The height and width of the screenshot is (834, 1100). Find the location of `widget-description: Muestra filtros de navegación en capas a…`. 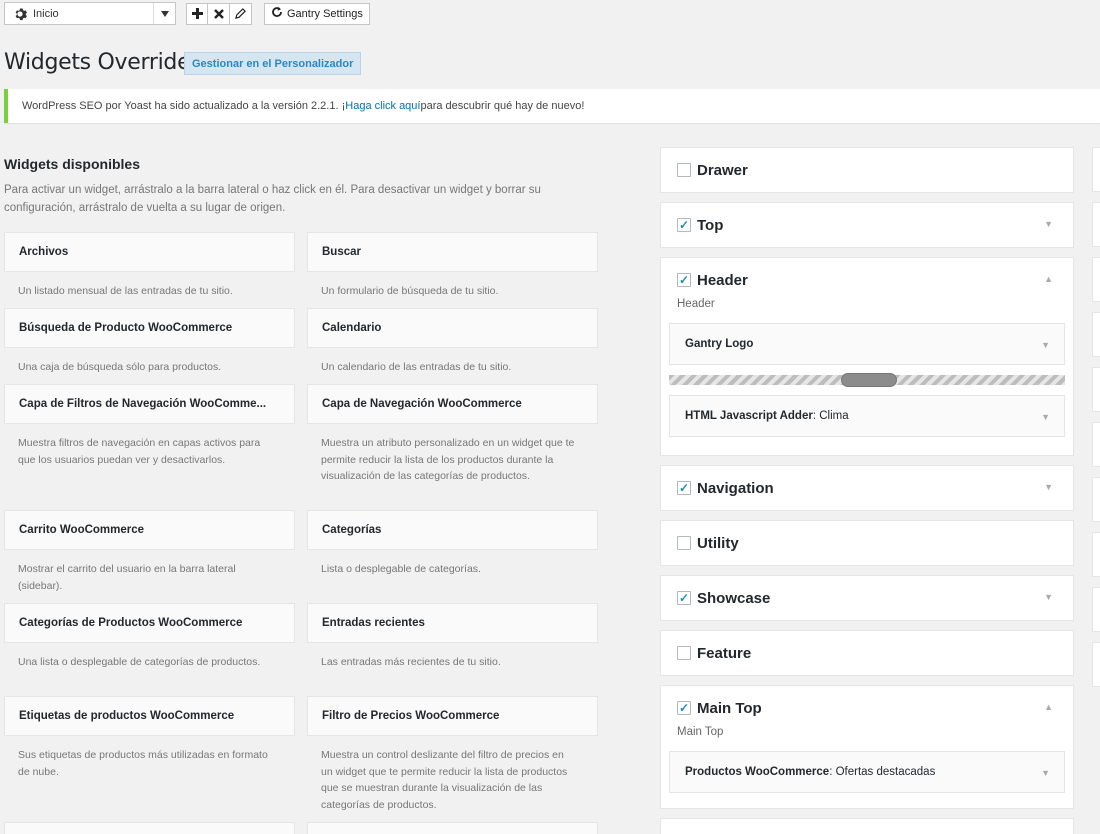

widget-description: Muestra filtros de navegación en capas a… is located at coordinates (139, 451).